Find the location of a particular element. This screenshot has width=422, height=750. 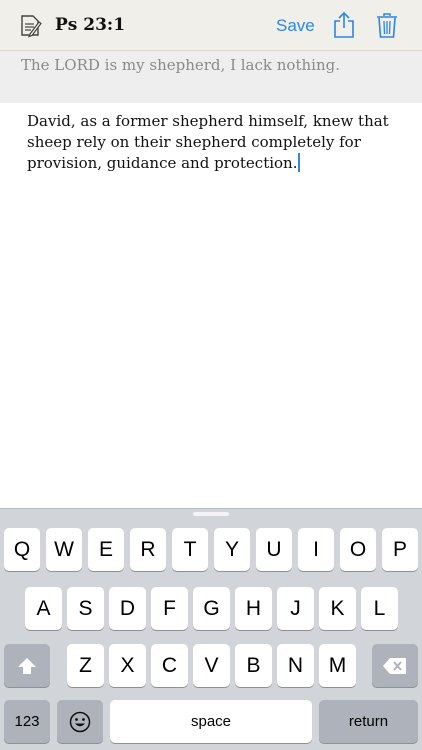

verse-banner: The LORD is my shepherd, I lack nothing. is located at coordinates (211, 77).